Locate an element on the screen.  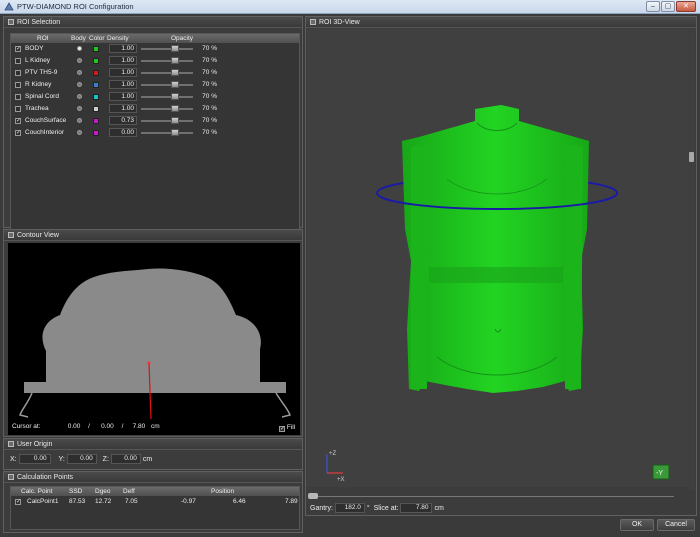
roi-name: R Kidney is located at coordinates (38, 84).